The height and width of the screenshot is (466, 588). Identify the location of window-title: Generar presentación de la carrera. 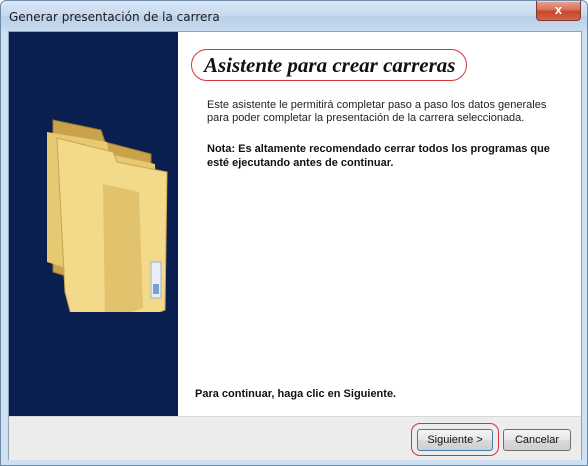
(114, 17).